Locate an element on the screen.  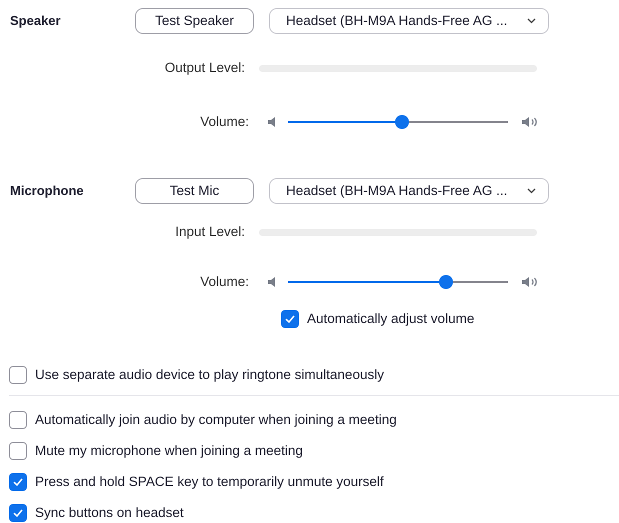
checkbox-label: Press and hold SPACE key to temporarily unmute yourself is located at coordinates (209, 482).